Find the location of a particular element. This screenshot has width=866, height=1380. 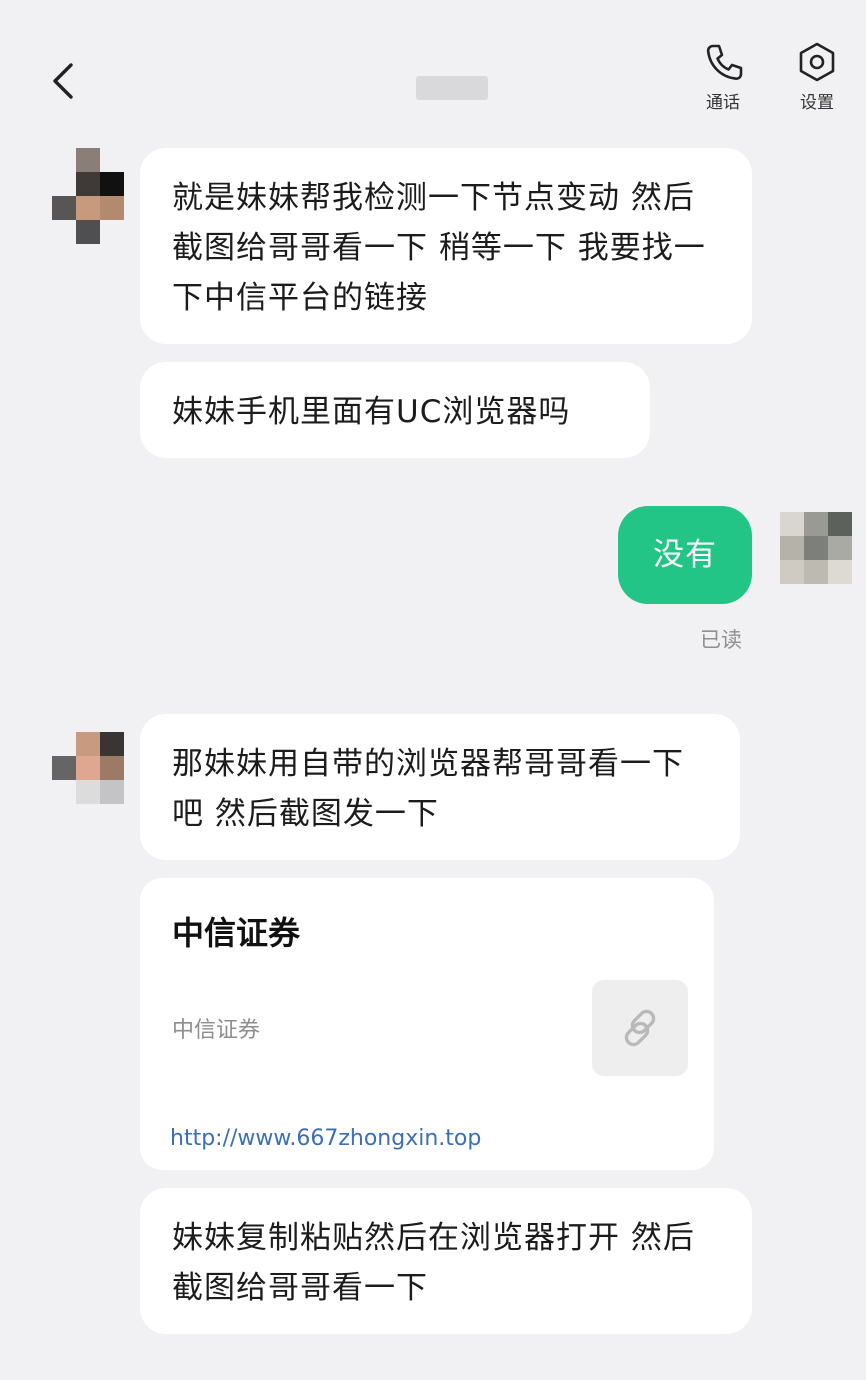

link-card-description: 中信证券 is located at coordinates (216, 1030).